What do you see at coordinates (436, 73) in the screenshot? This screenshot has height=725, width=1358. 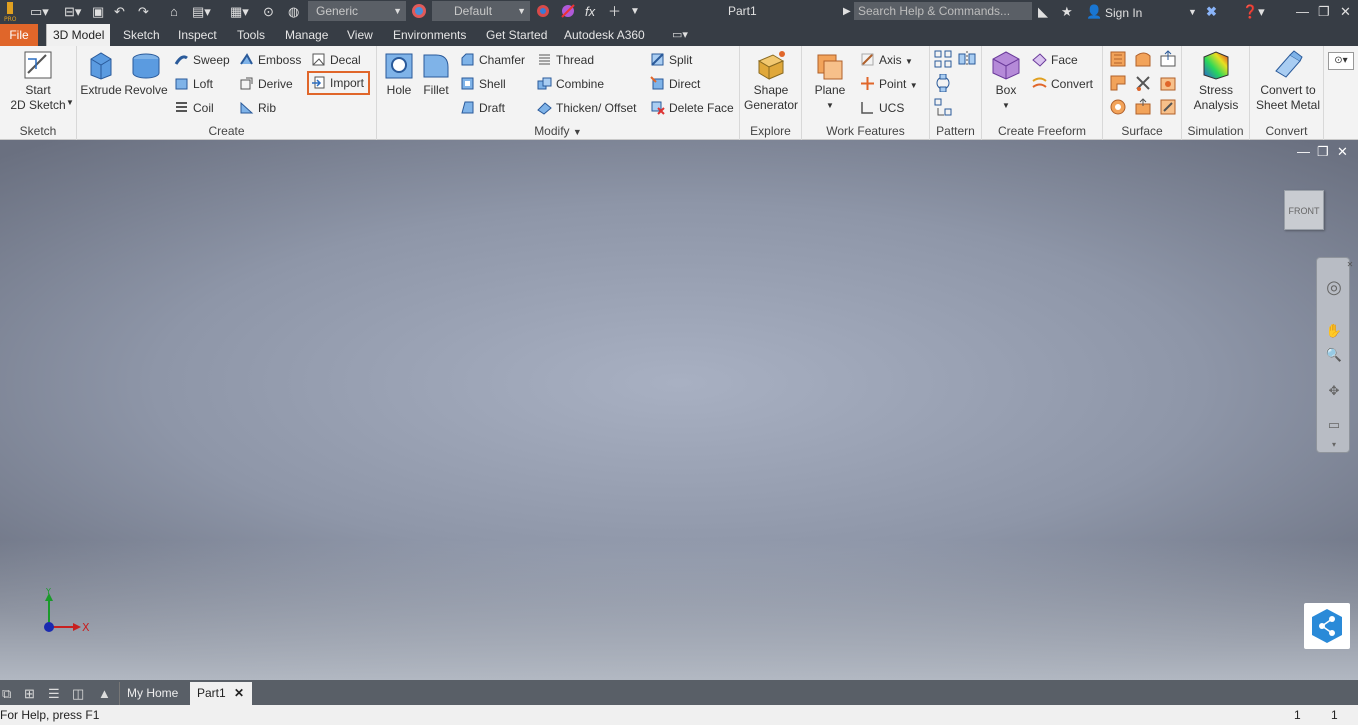 I see `fillet-button: Fillet` at bounding box center [436, 73].